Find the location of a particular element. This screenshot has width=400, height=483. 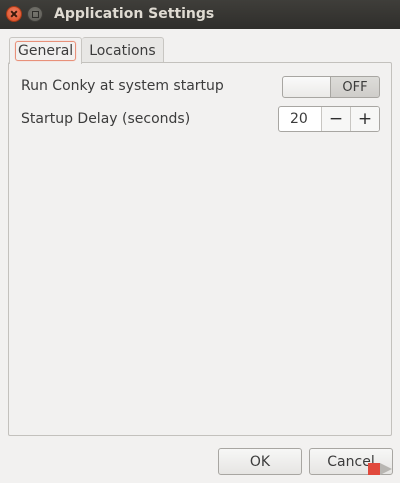

delay-spinbutton: 20 − + is located at coordinates (329, 119).